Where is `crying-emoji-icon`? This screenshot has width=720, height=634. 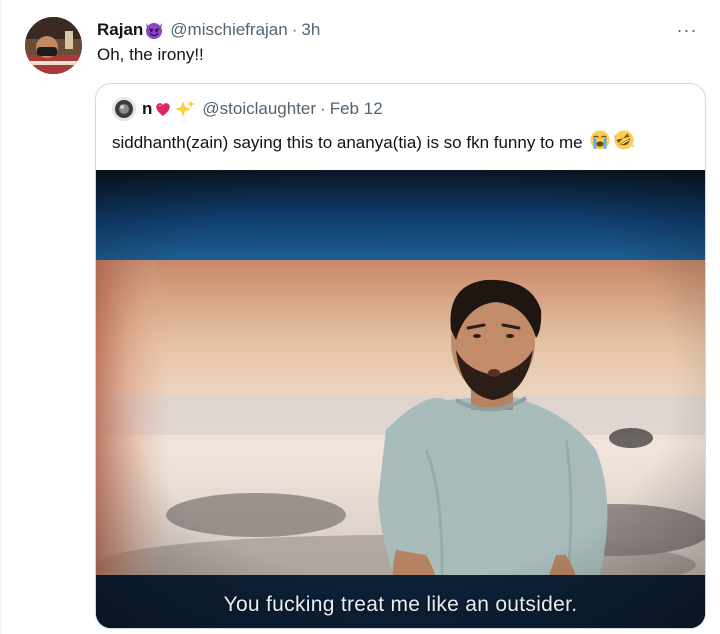 crying-emoji-icon is located at coordinates (600, 142).